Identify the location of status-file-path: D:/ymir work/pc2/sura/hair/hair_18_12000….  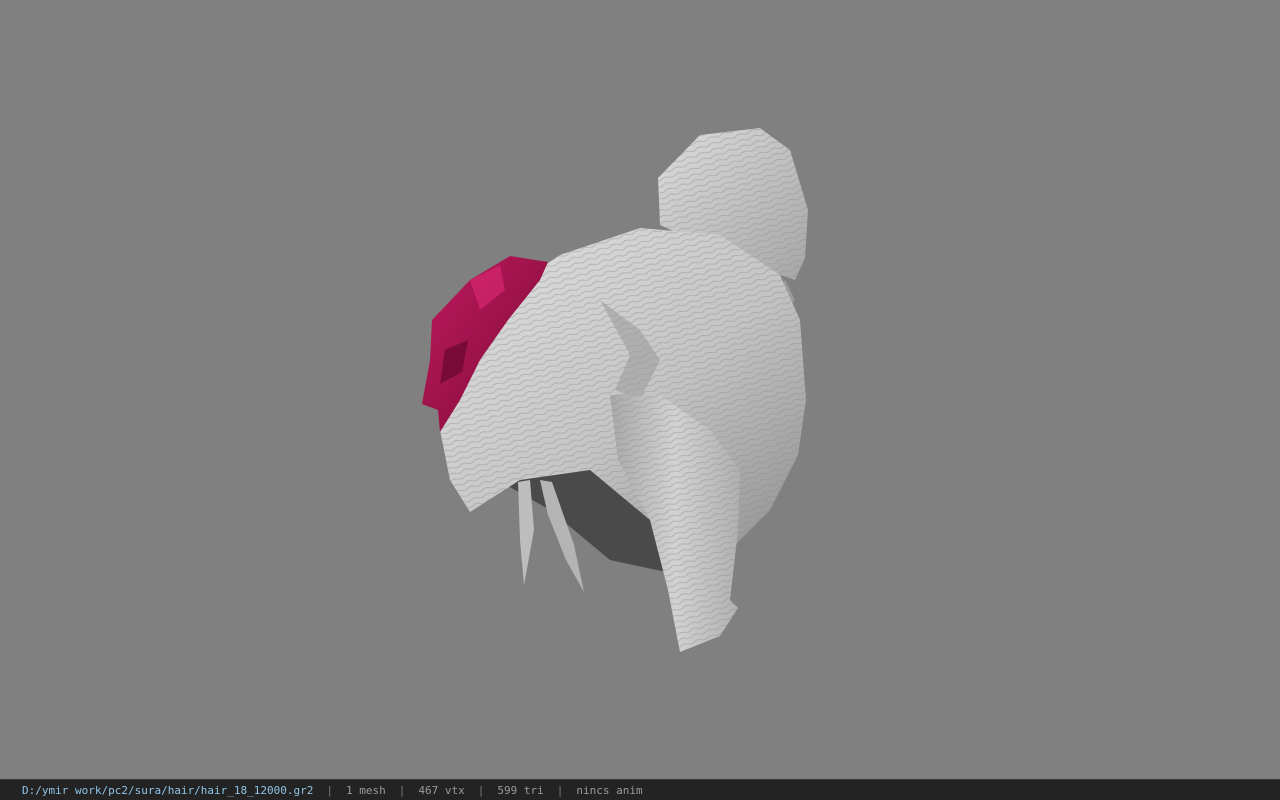
(168, 790).